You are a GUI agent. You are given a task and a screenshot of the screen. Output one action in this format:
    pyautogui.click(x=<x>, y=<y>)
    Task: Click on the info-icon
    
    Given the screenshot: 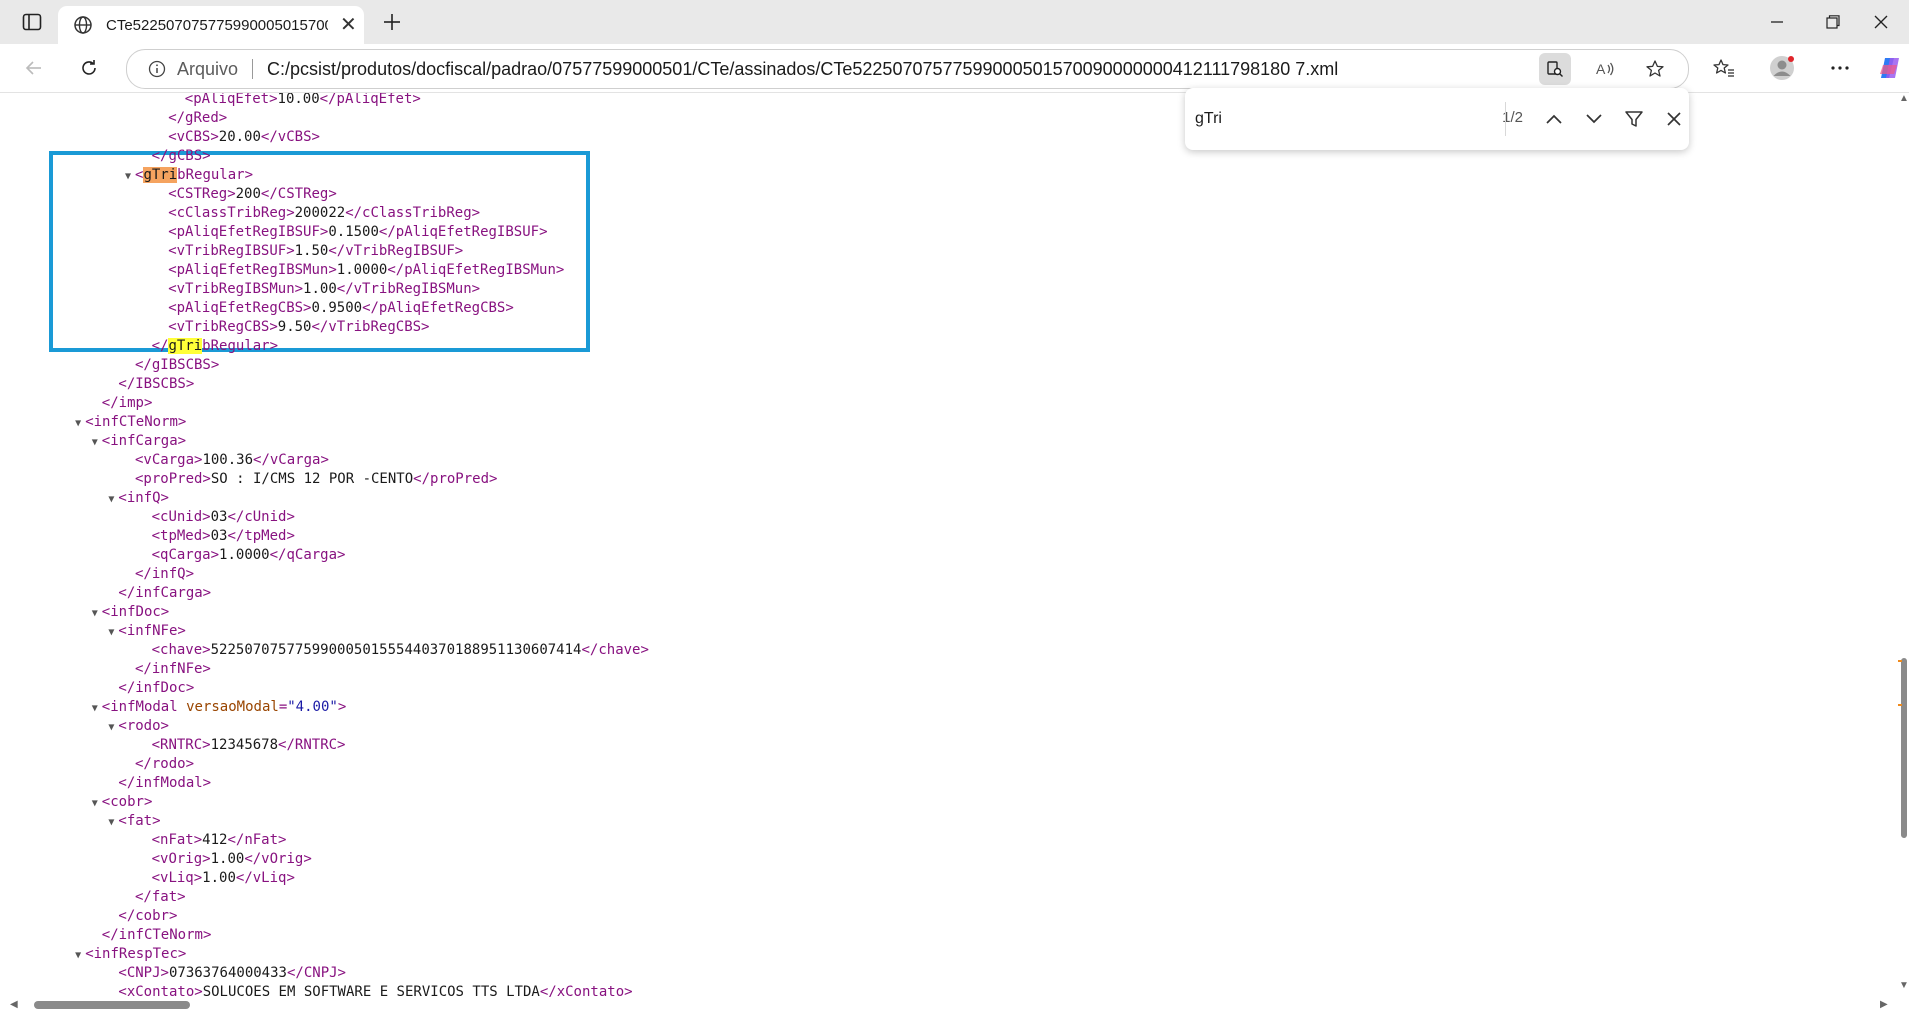 What is the action you would take?
    pyautogui.click(x=157, y=69)
    